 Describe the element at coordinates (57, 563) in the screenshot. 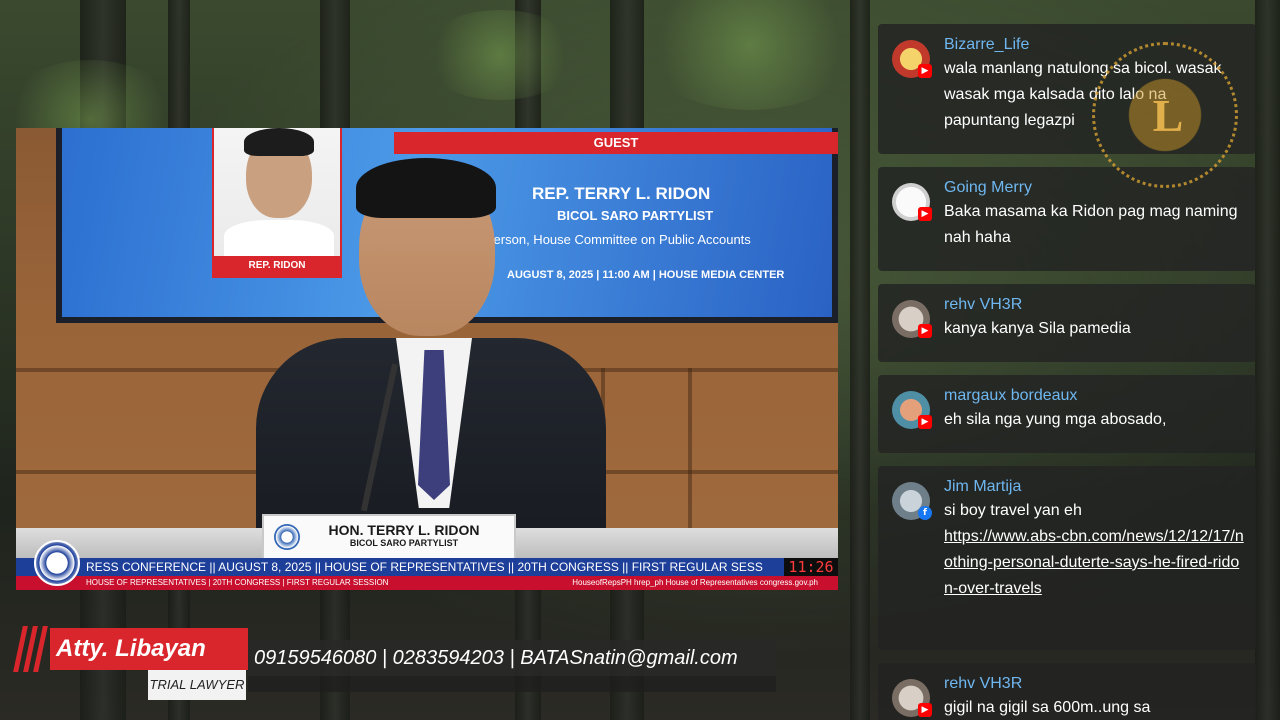

I see `house-of-representatives-seal-icon` at that location.